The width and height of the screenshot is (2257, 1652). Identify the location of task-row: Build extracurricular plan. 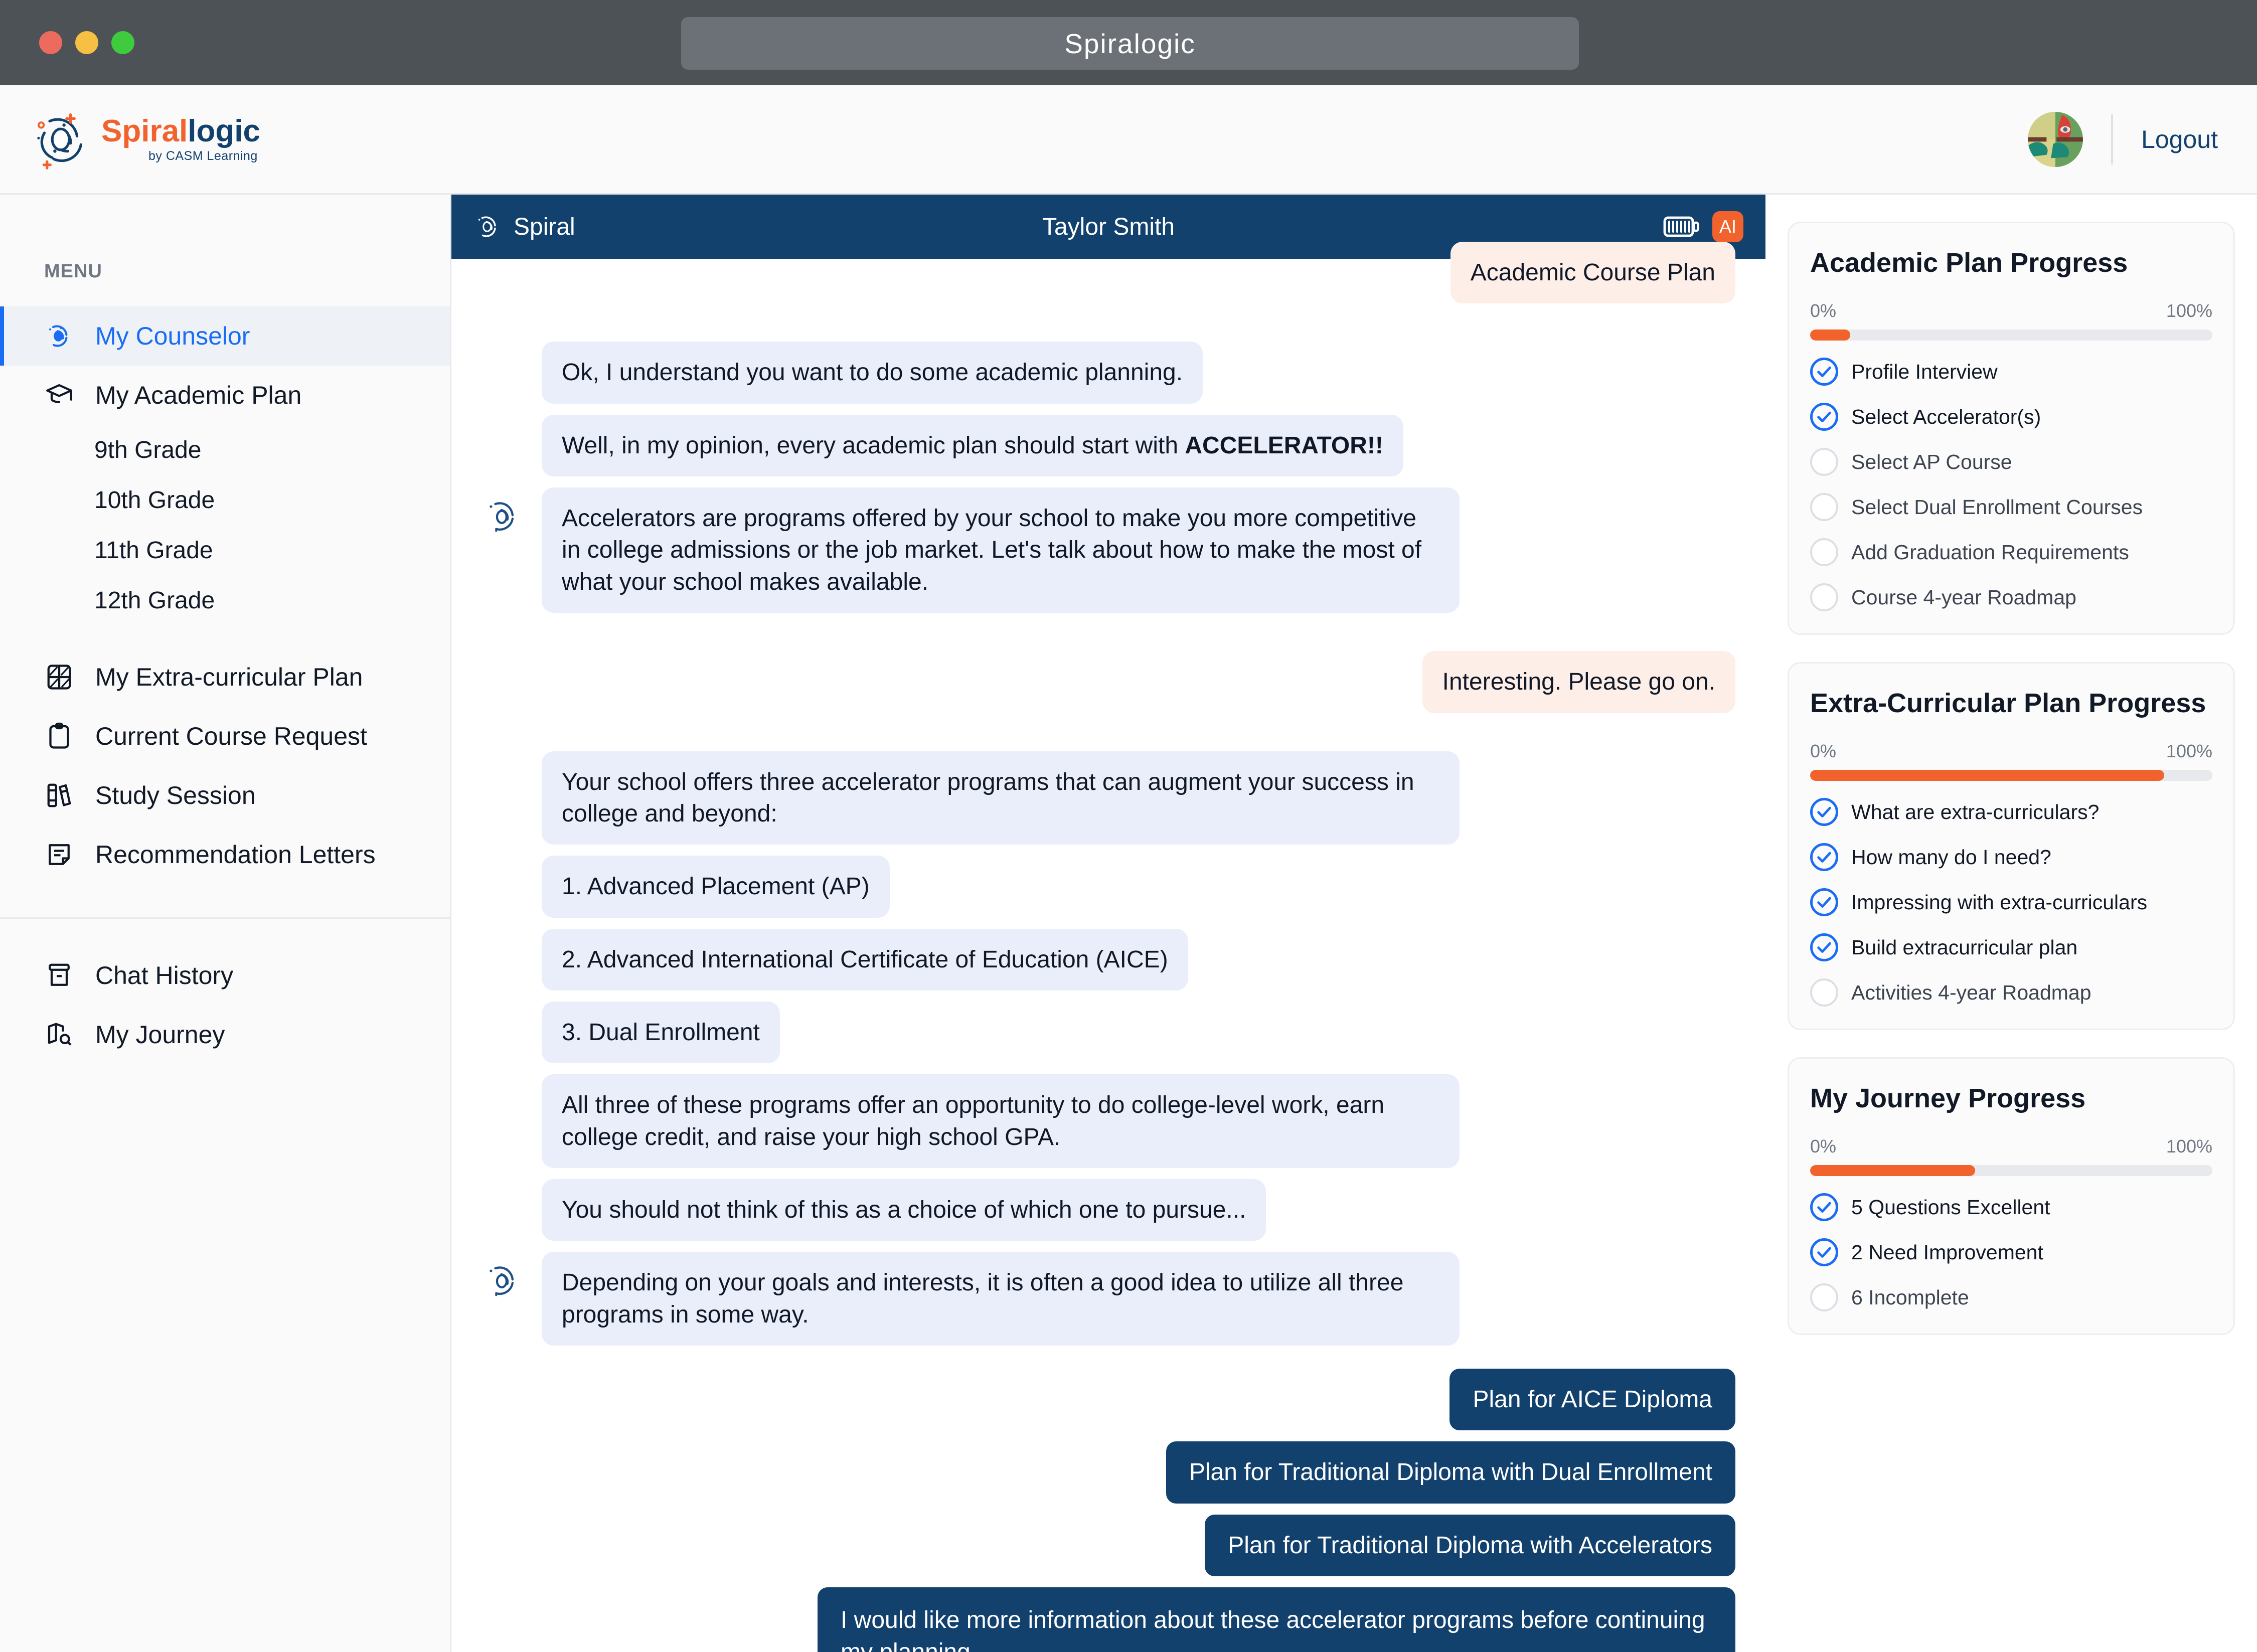
(2011, 947).